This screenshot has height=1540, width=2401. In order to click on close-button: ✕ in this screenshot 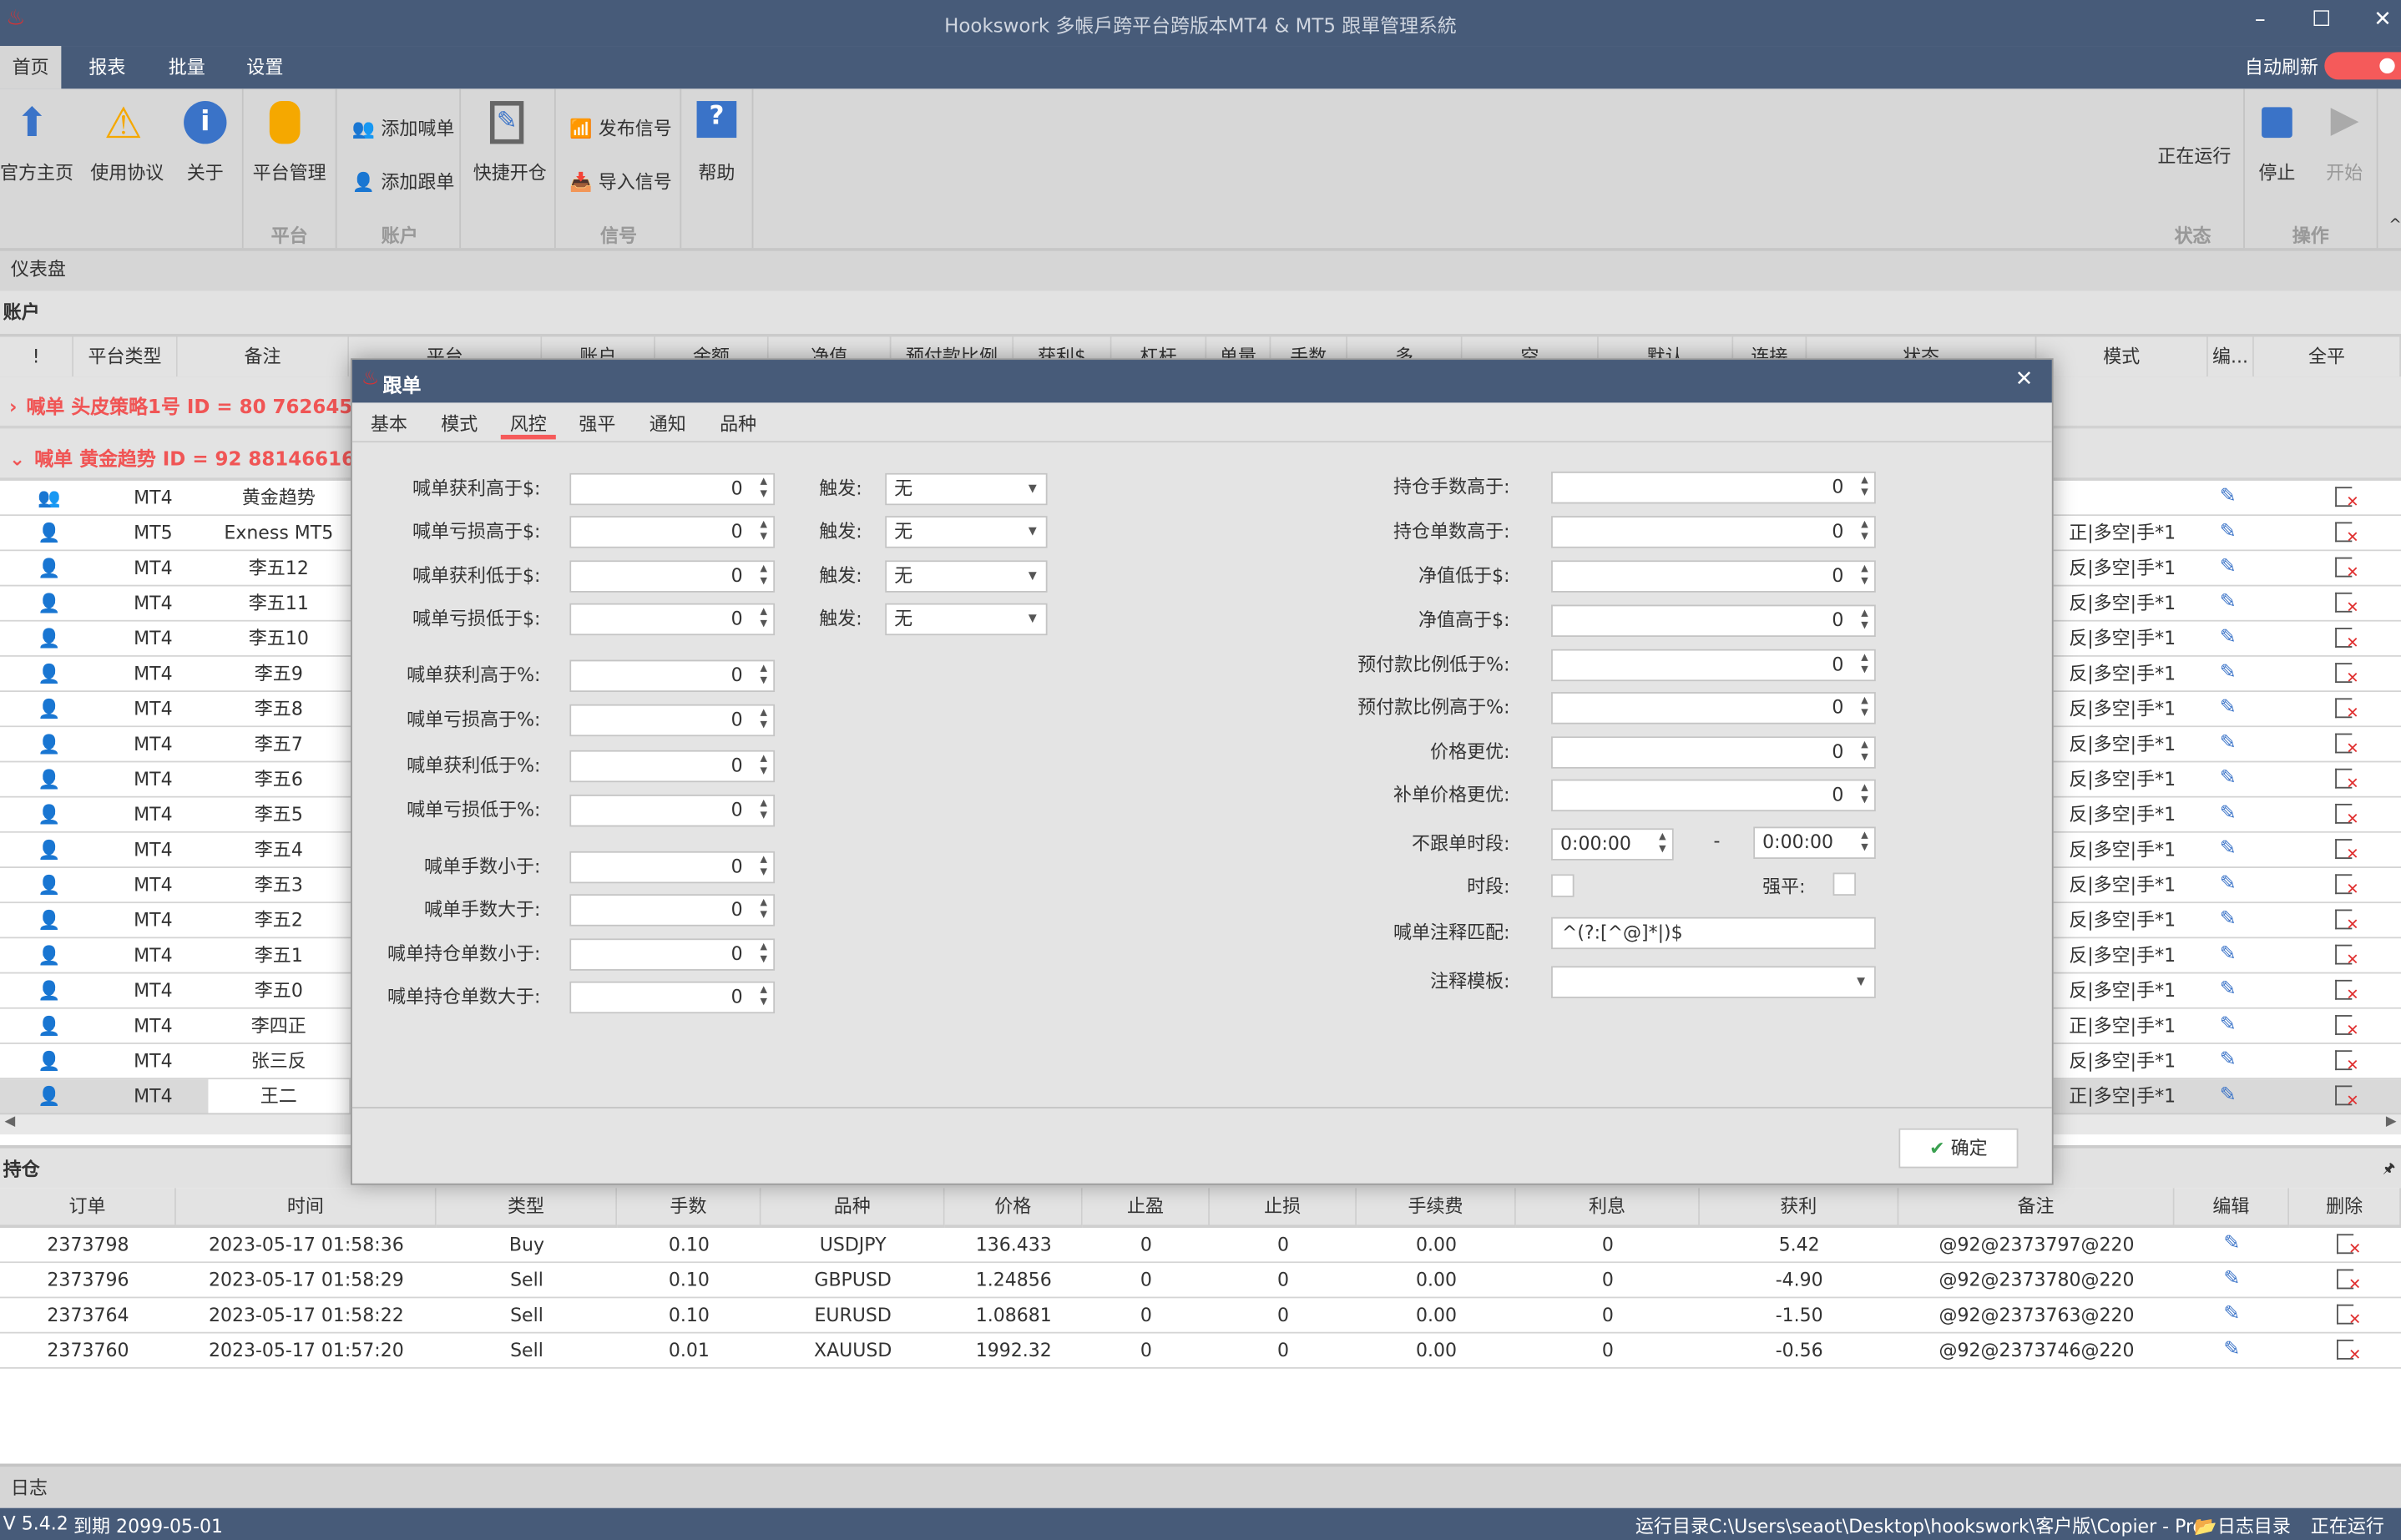, I will do `click(2383, 20)`.